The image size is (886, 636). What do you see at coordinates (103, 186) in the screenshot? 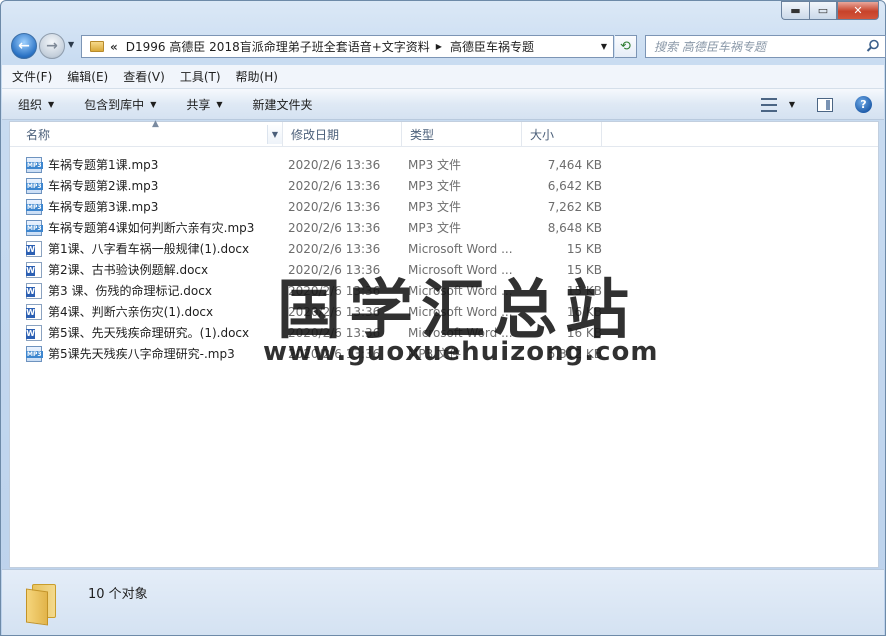
I see `file-name: 车祸专题第2课.mp3` at bounding box center [103, 186].